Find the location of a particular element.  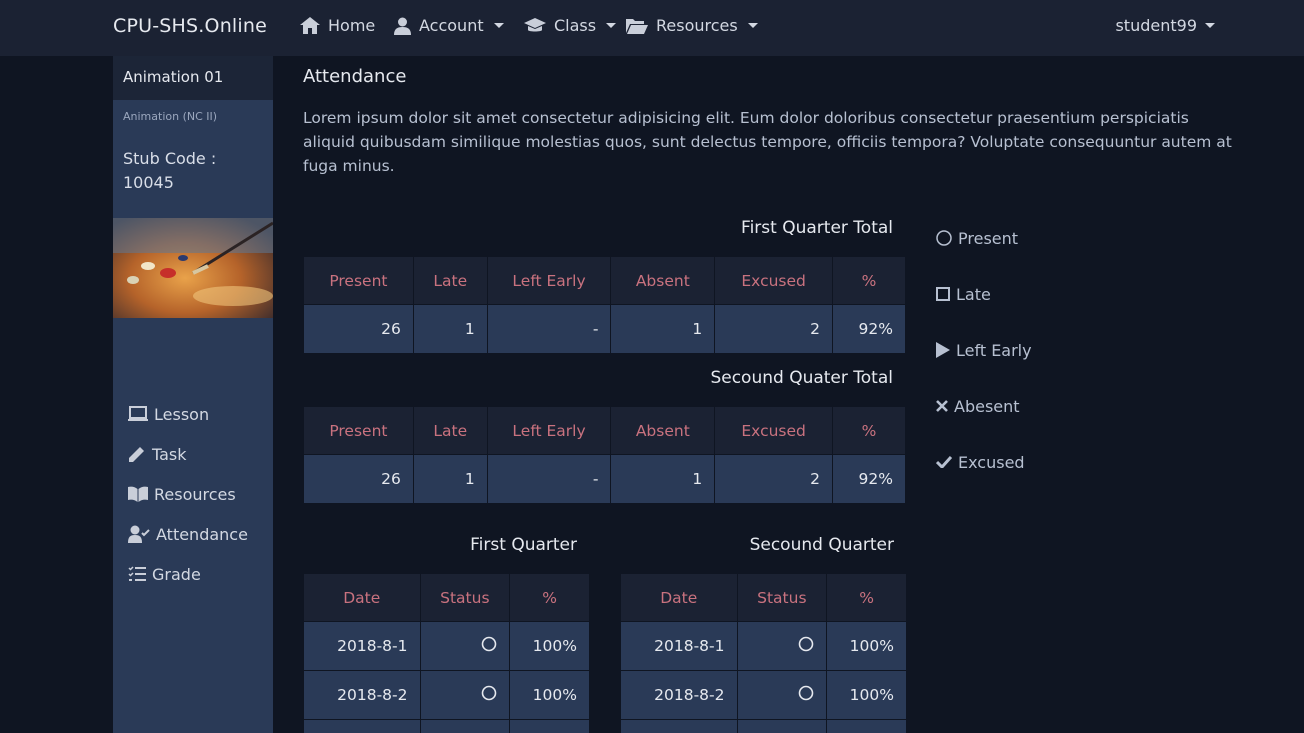

legend-excused: Excused is located at coordinates (984, 462).